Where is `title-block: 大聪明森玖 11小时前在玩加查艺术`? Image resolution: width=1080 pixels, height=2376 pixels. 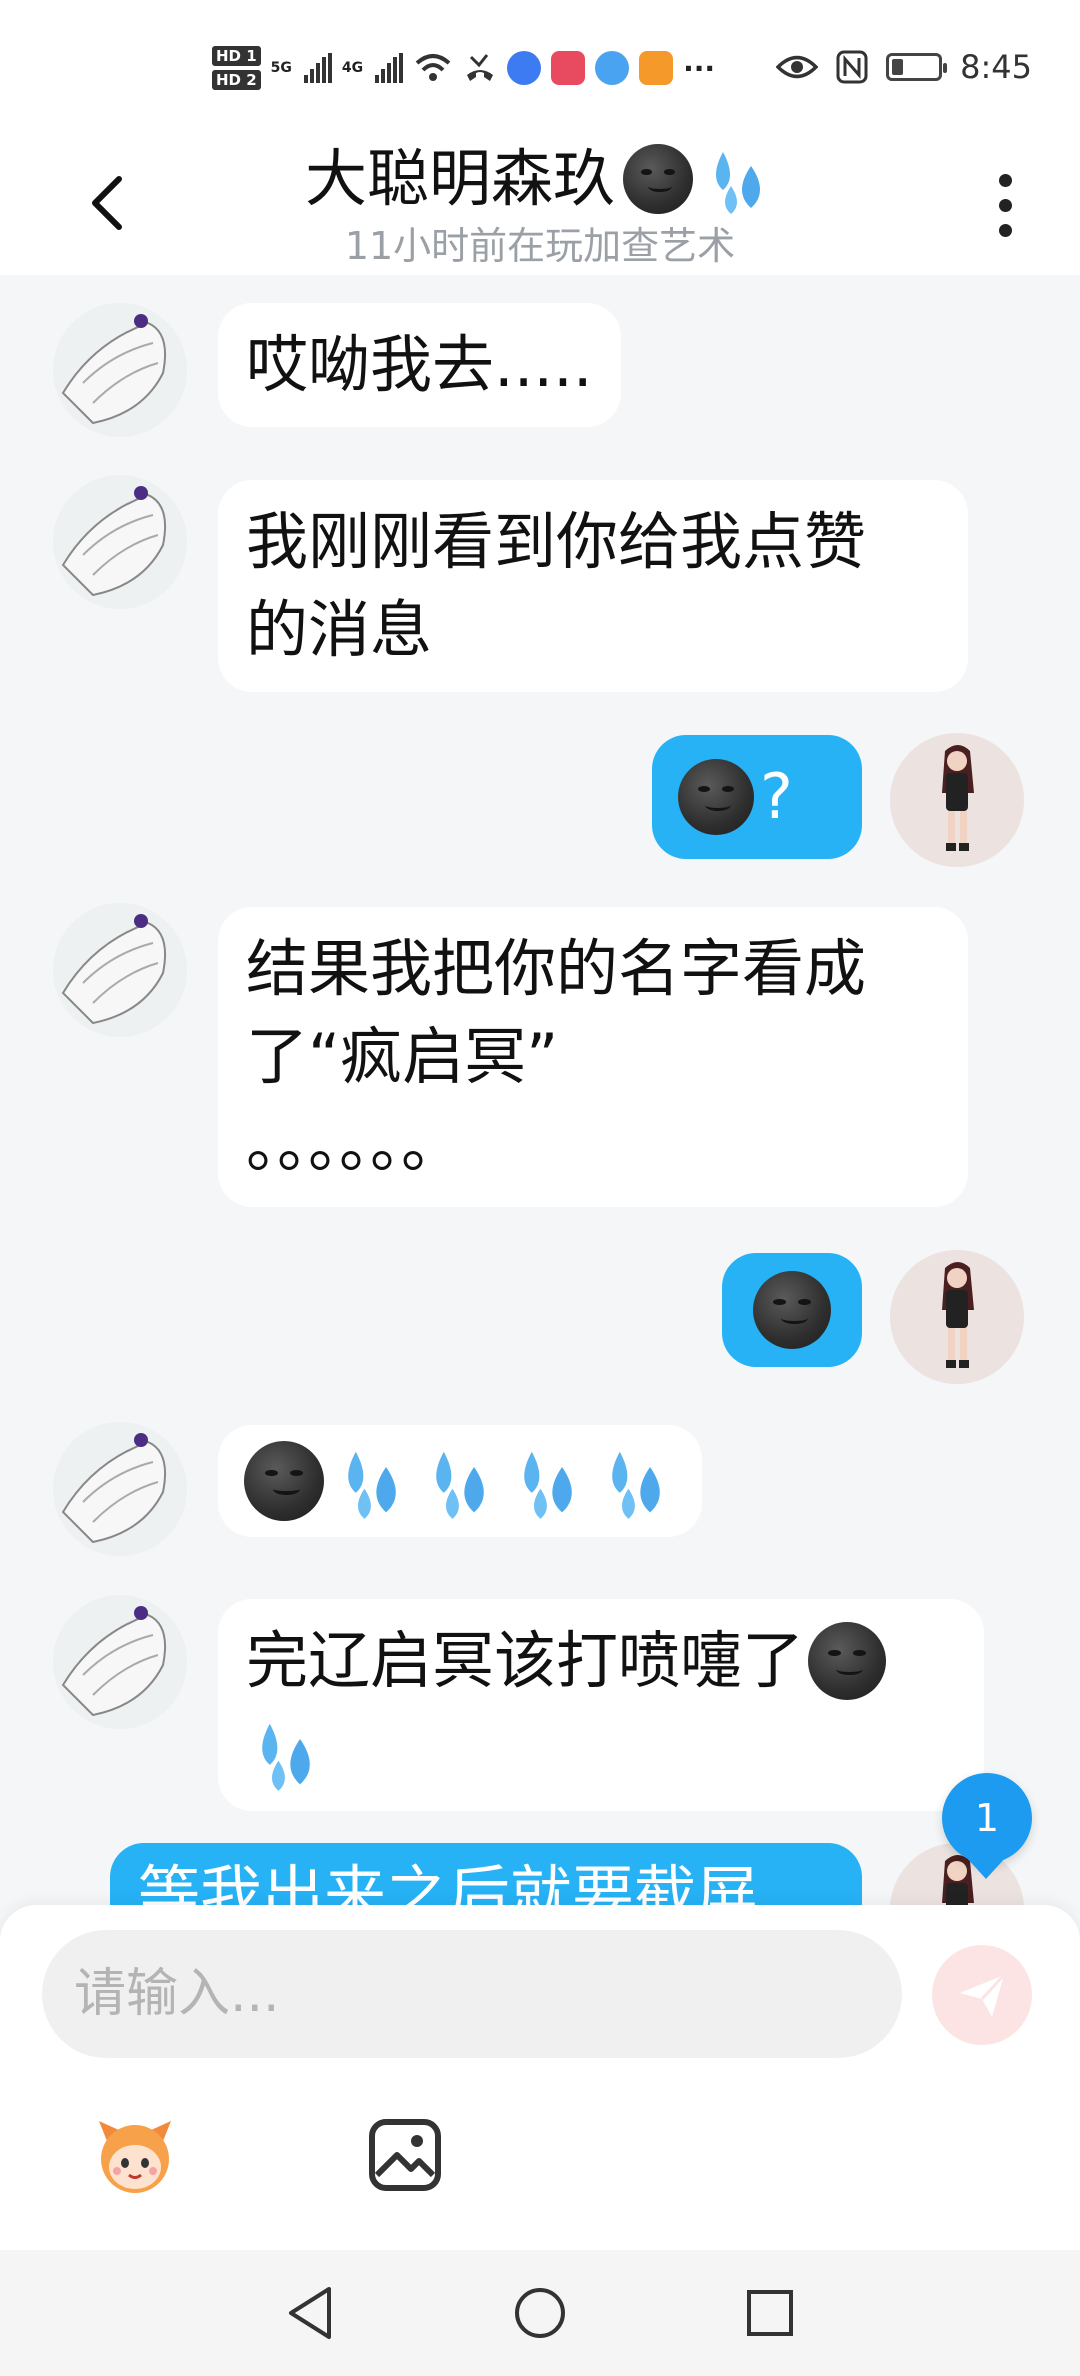 title-block: 大聪明森玖 11小时前在玩加查艺术 is located at coordinates (540, 202).